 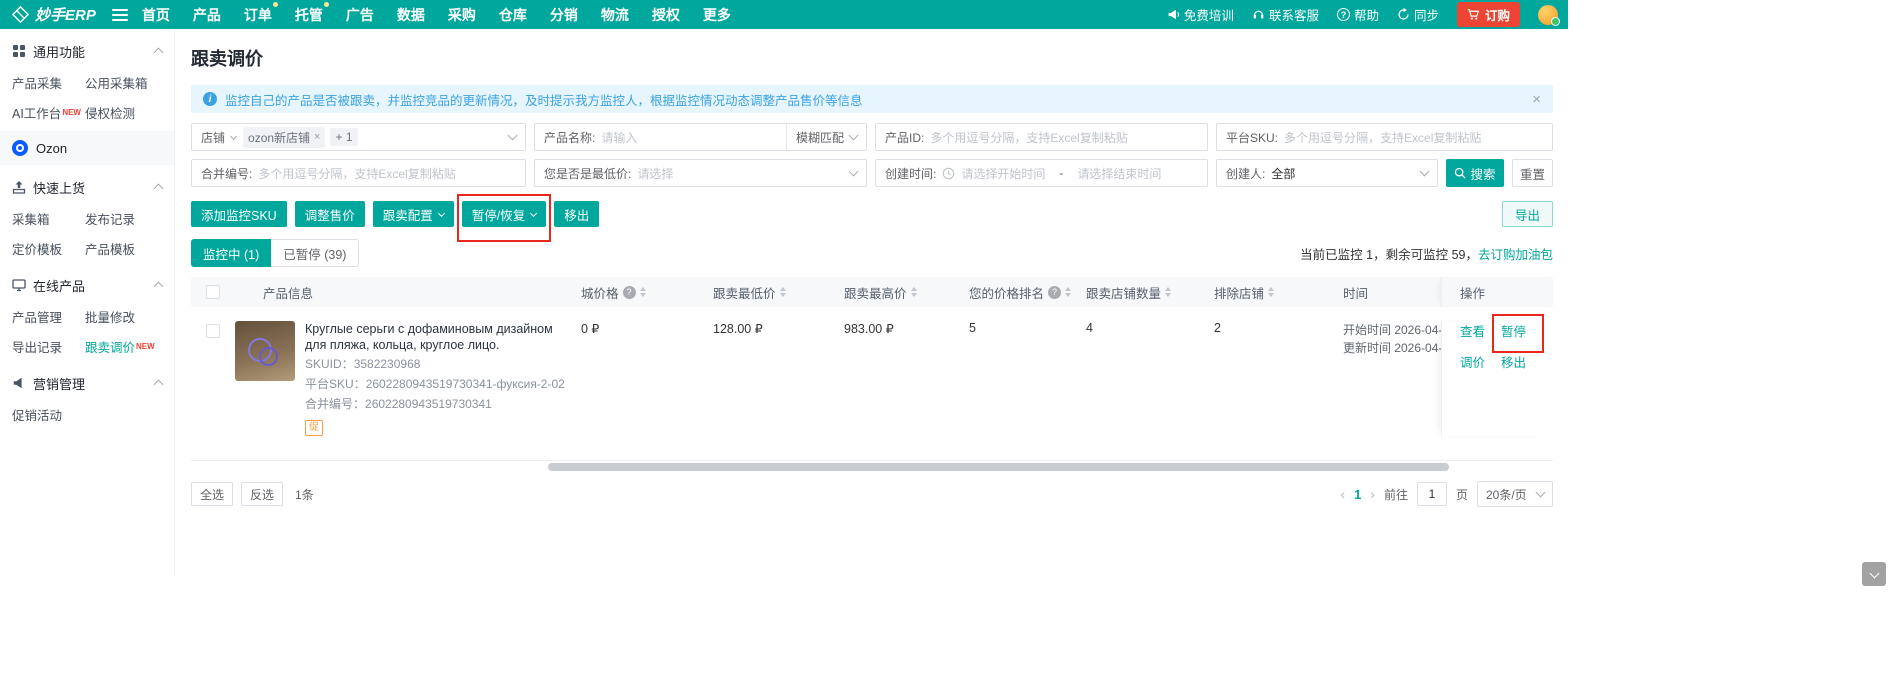 What do you see at coordinates (513, 15) in the screenshot?
I see `nav-item-warehouse: 仓库` at bounding box center [513, 15].